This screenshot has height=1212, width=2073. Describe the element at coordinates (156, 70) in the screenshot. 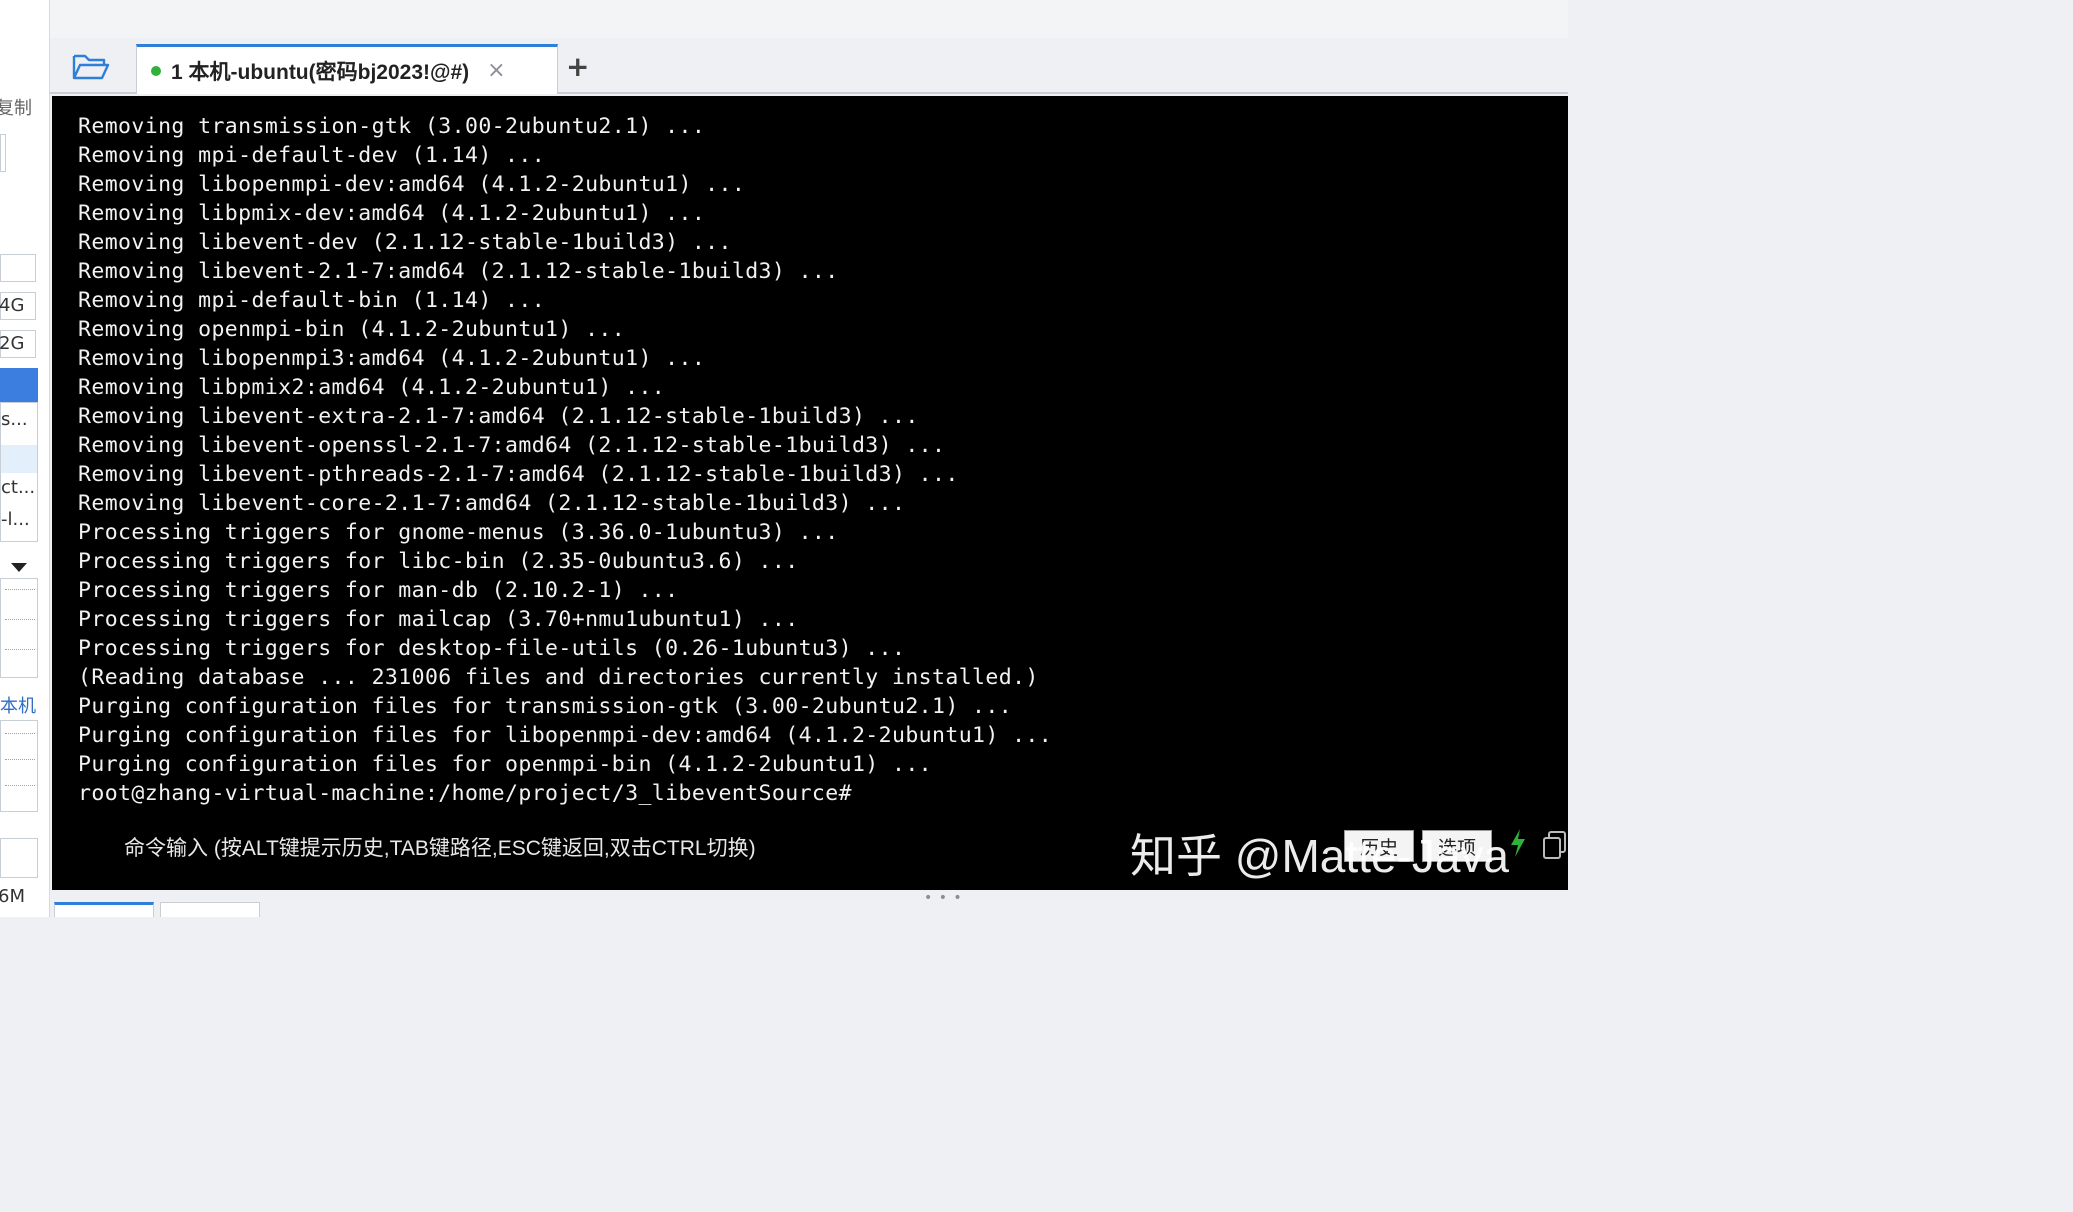

I see `connection-status-icon` at that location.